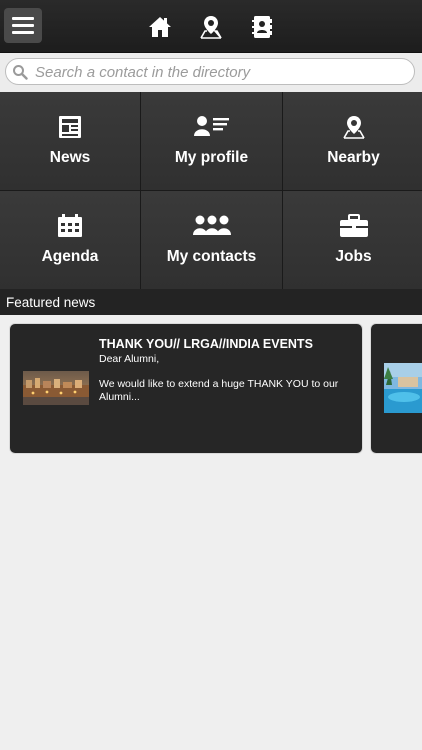 This screenshot has height=750, width=422. Describe the element at coordinates (70, 157) in the screenshot. I see `tile-label: News` at that location.